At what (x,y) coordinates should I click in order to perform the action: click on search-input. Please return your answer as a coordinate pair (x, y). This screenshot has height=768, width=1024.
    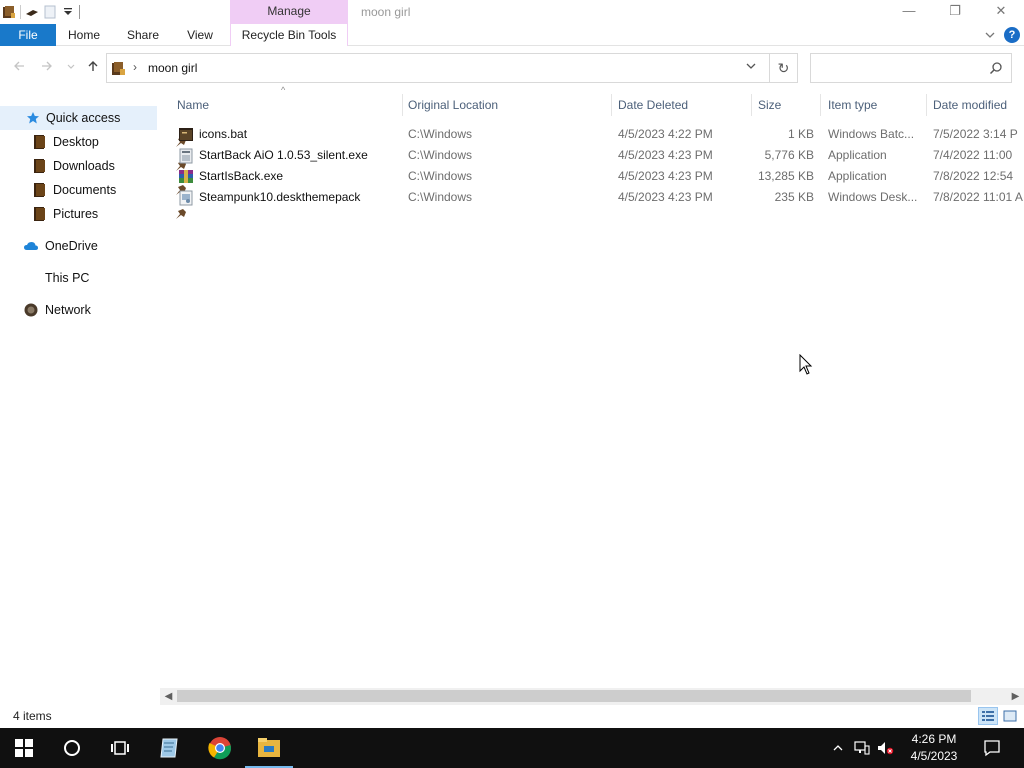
    Looking at the image, I should click on (911, 68).